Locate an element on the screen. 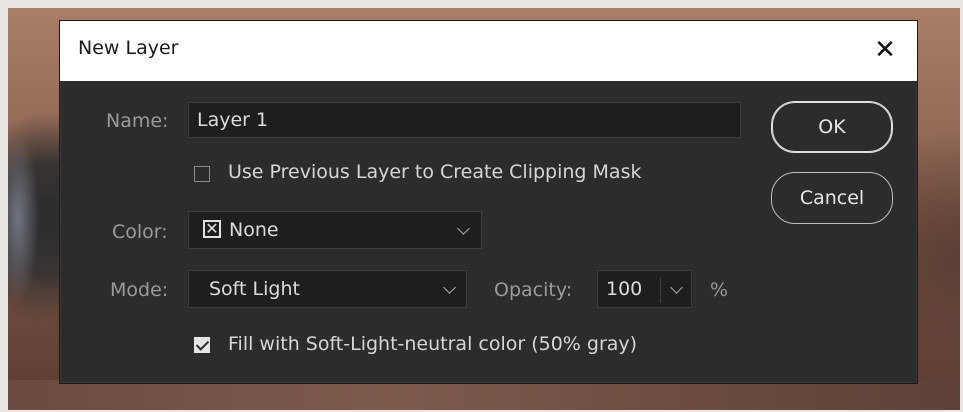 The height and width of the screenshot is (412, 963). opacity-value: 100 is located at coordinates (624, 289).